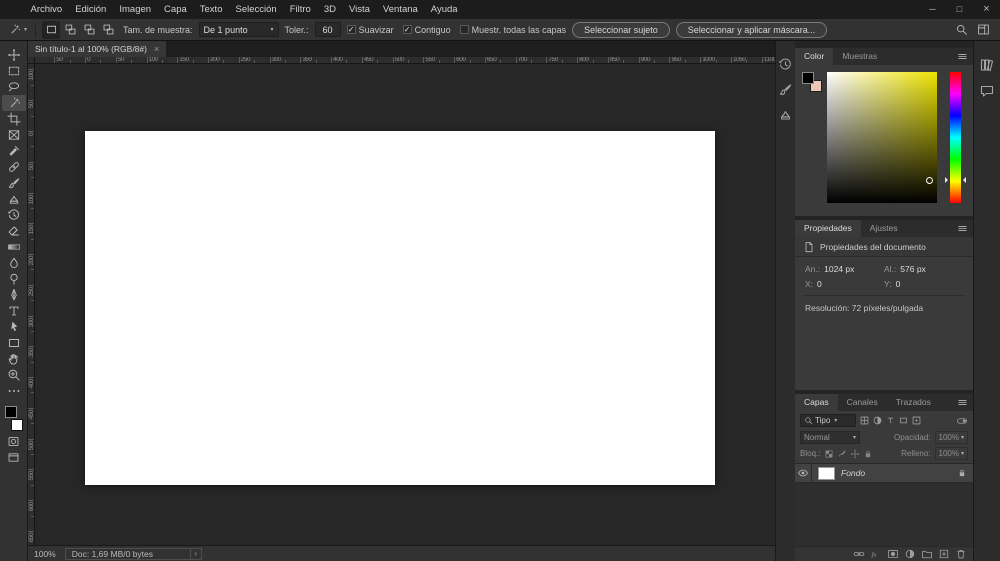 Image resolution: width=1000 pixels, height=561 pixels. I want to click on new-selection-button, so click(51, 29).